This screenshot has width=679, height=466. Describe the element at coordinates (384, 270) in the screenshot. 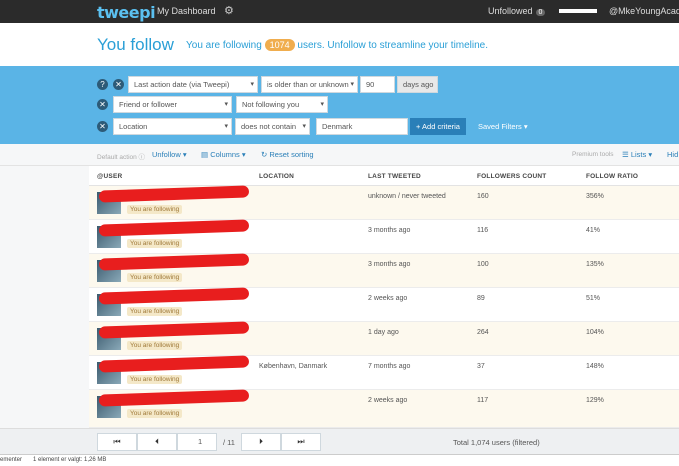

I see `table-row: You are following 3 months ago 100 135%` at that location.